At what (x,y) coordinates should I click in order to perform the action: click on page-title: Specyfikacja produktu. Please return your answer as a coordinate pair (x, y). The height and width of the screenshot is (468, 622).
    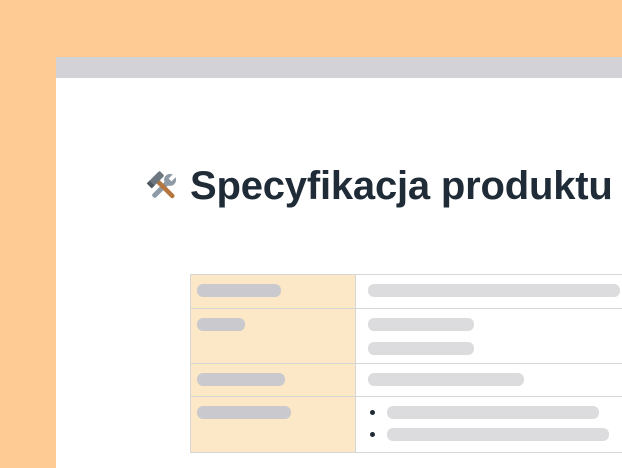
    Looking at the image, I should click on (379, 186).